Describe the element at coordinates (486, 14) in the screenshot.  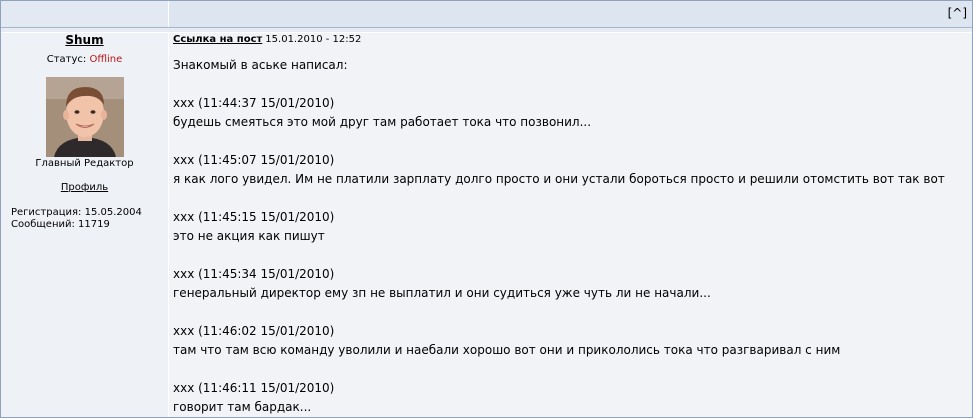
I see `post-top-bar: [^]` at that location.